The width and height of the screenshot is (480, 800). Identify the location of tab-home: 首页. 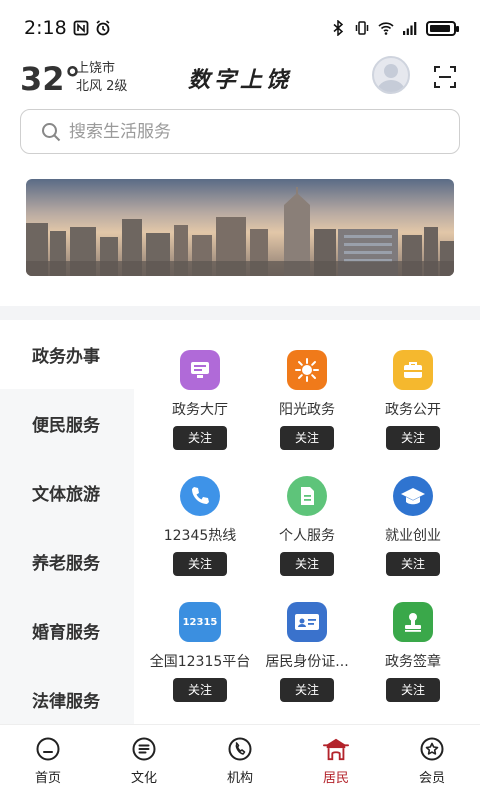
(48, 762).